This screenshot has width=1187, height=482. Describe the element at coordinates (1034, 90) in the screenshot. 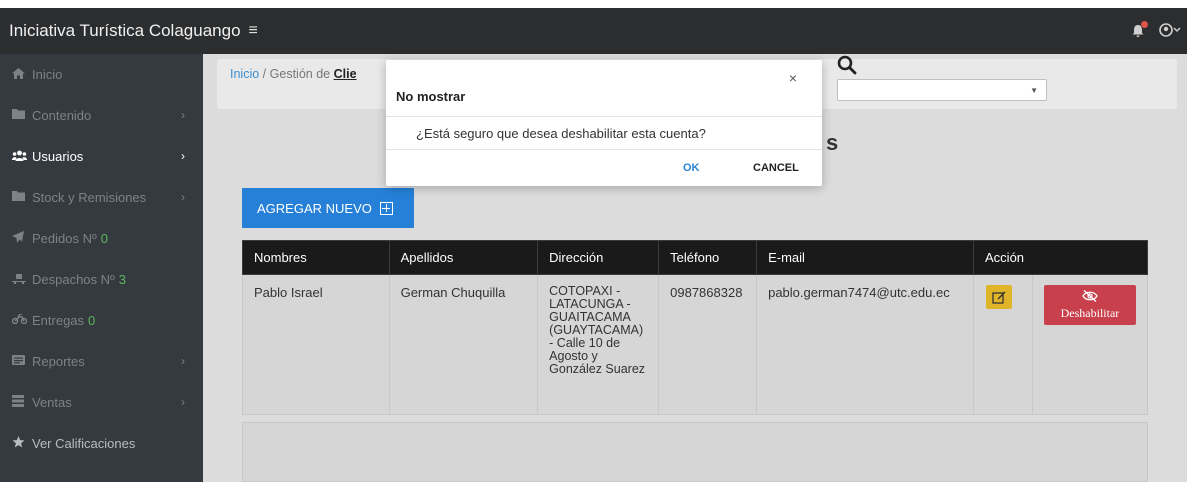

I see `chevron-down-icon: ▼` at that location.